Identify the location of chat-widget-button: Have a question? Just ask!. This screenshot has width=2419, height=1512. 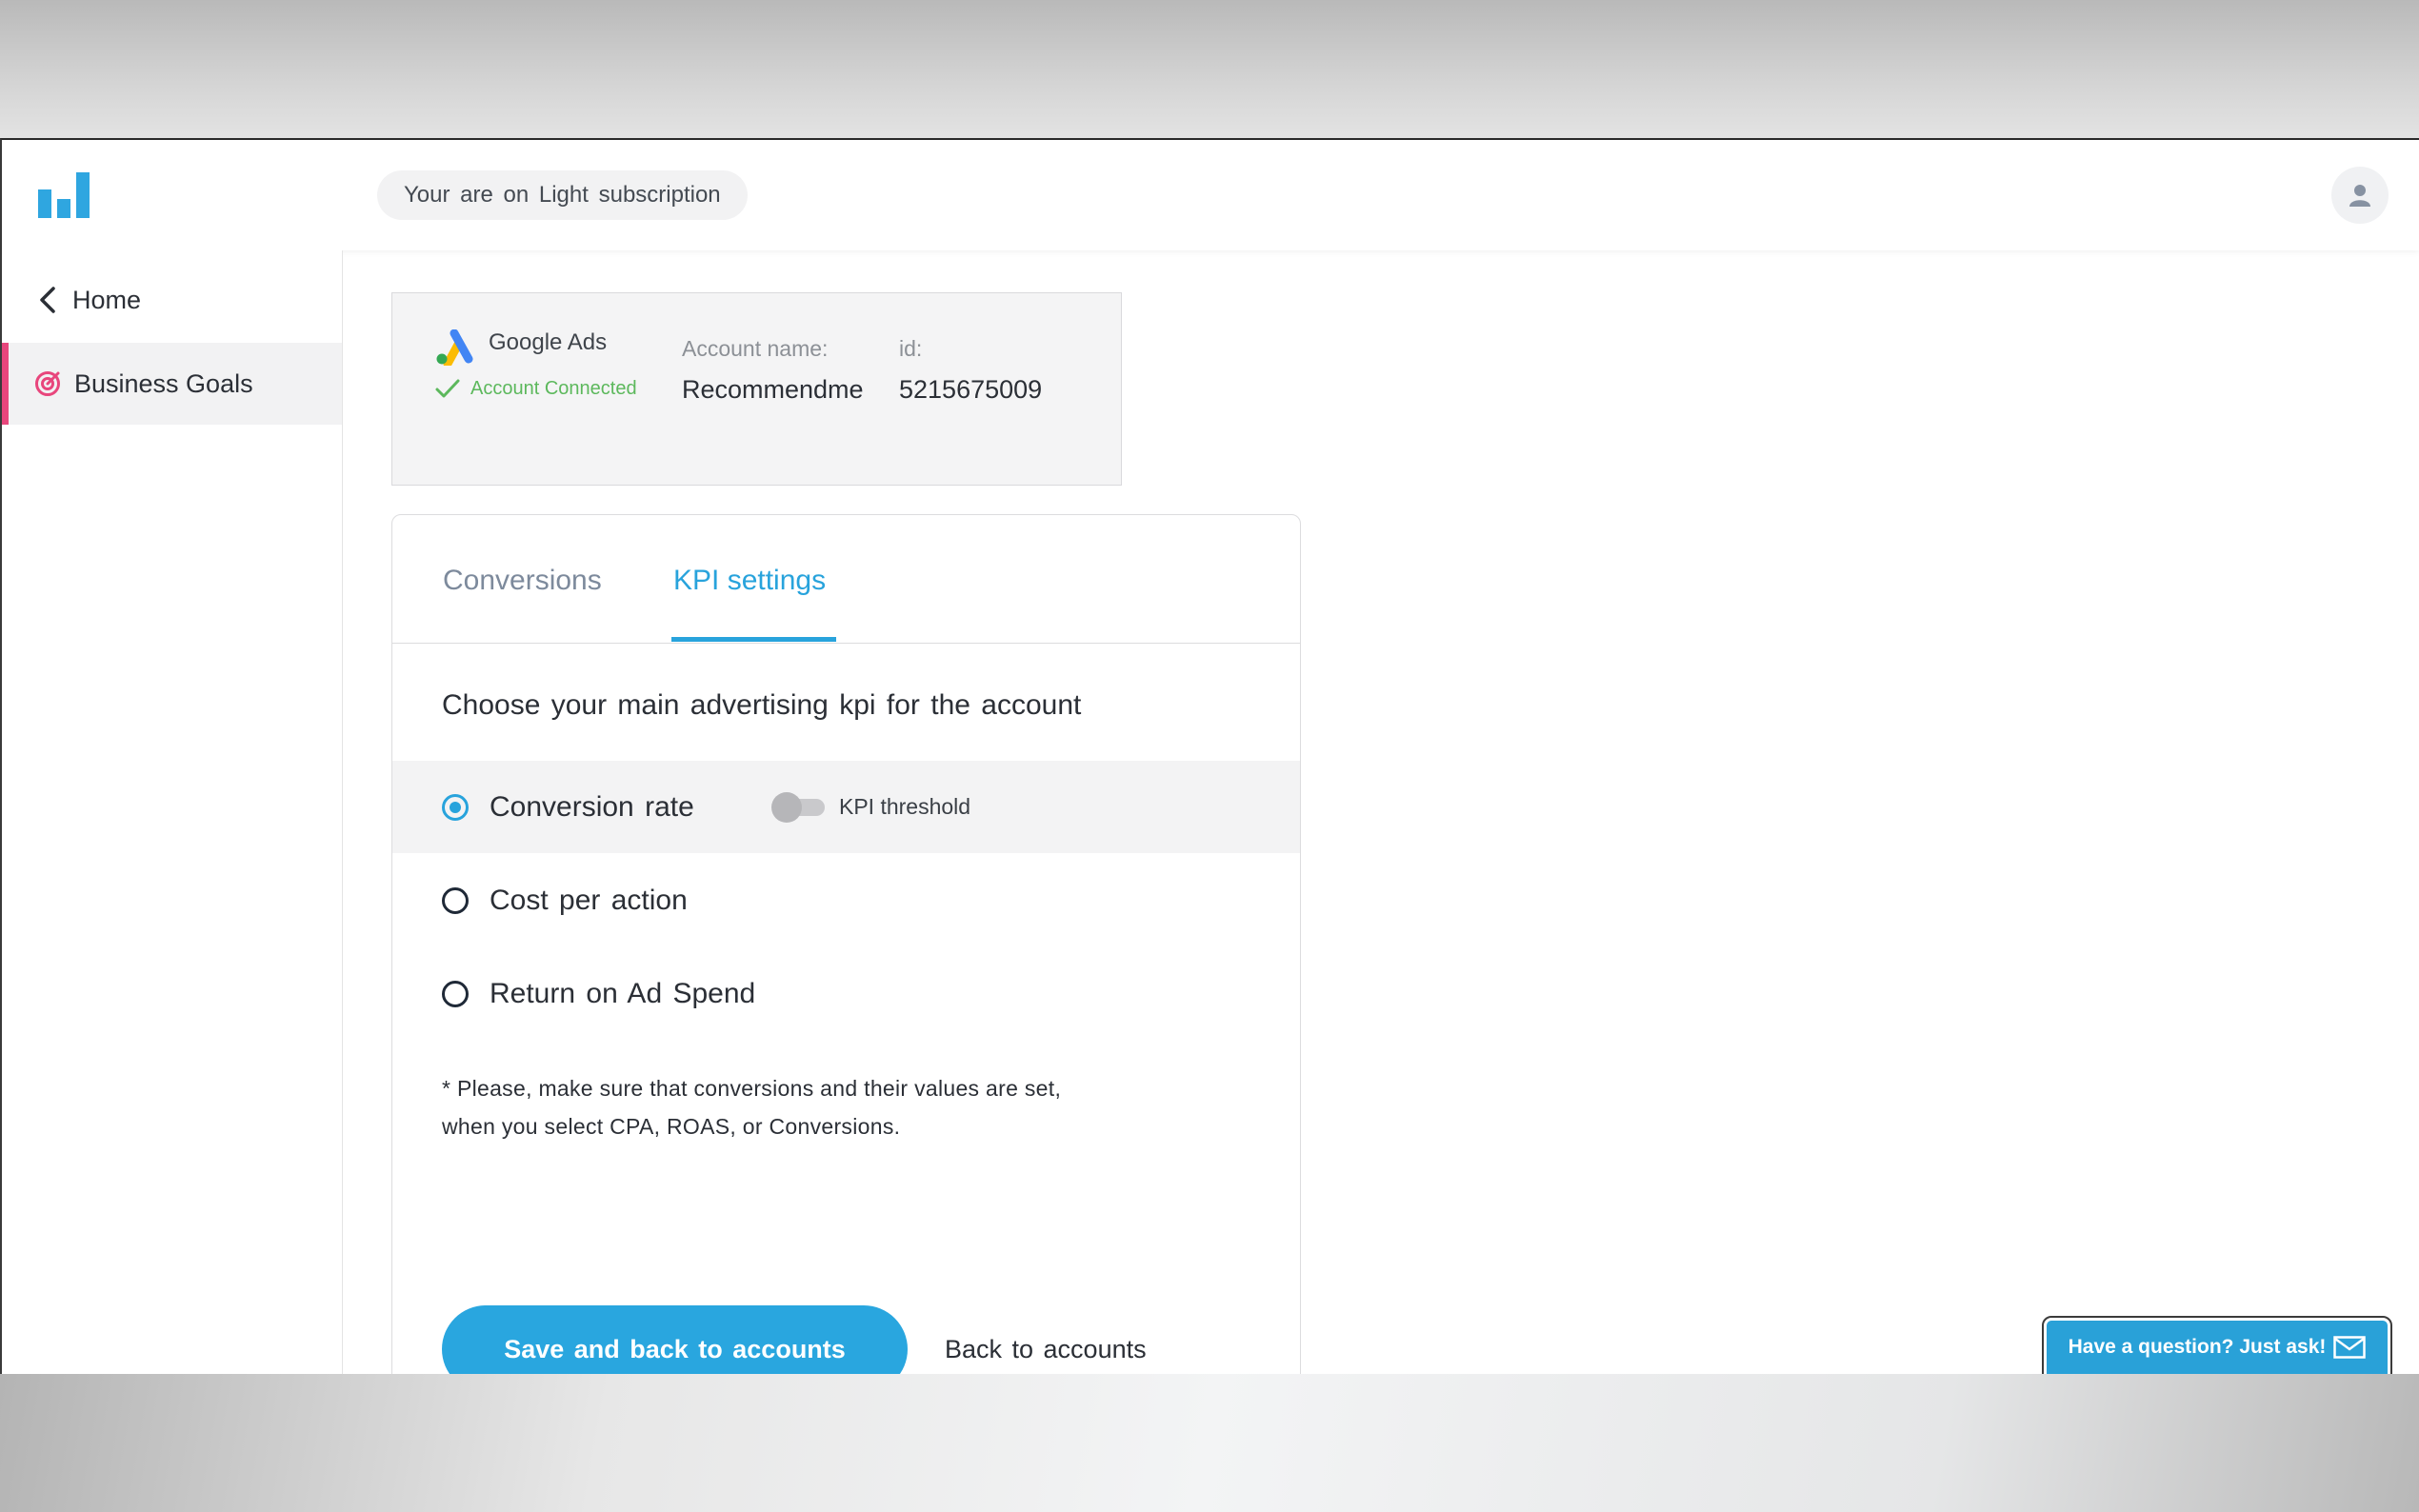
(2217, 1347).